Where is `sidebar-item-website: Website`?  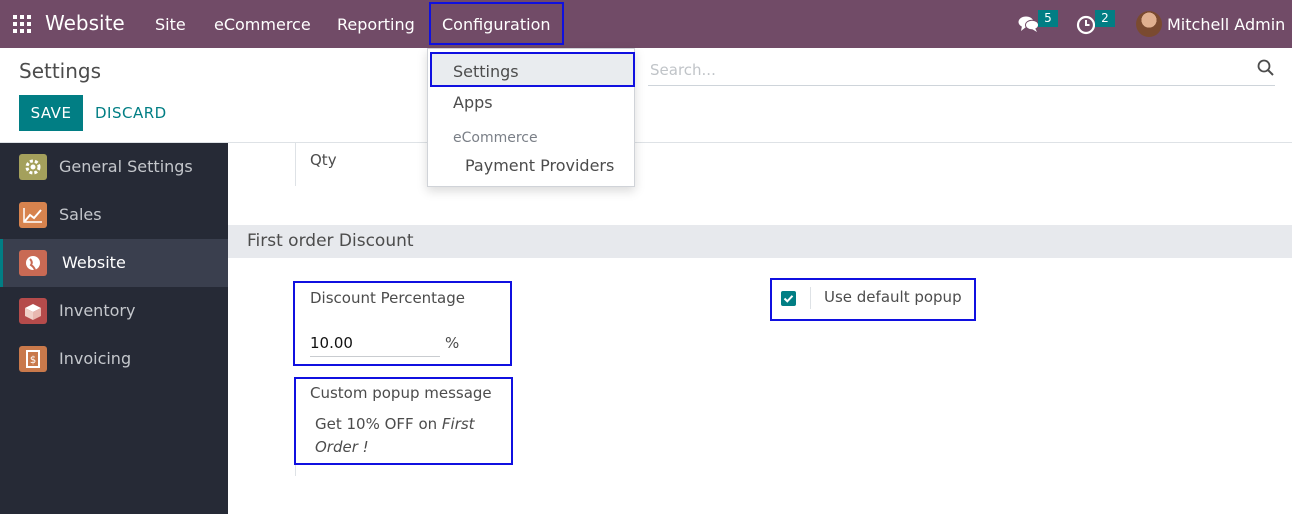
sidebar-item-website: Website is located at coordinates (114, 263).